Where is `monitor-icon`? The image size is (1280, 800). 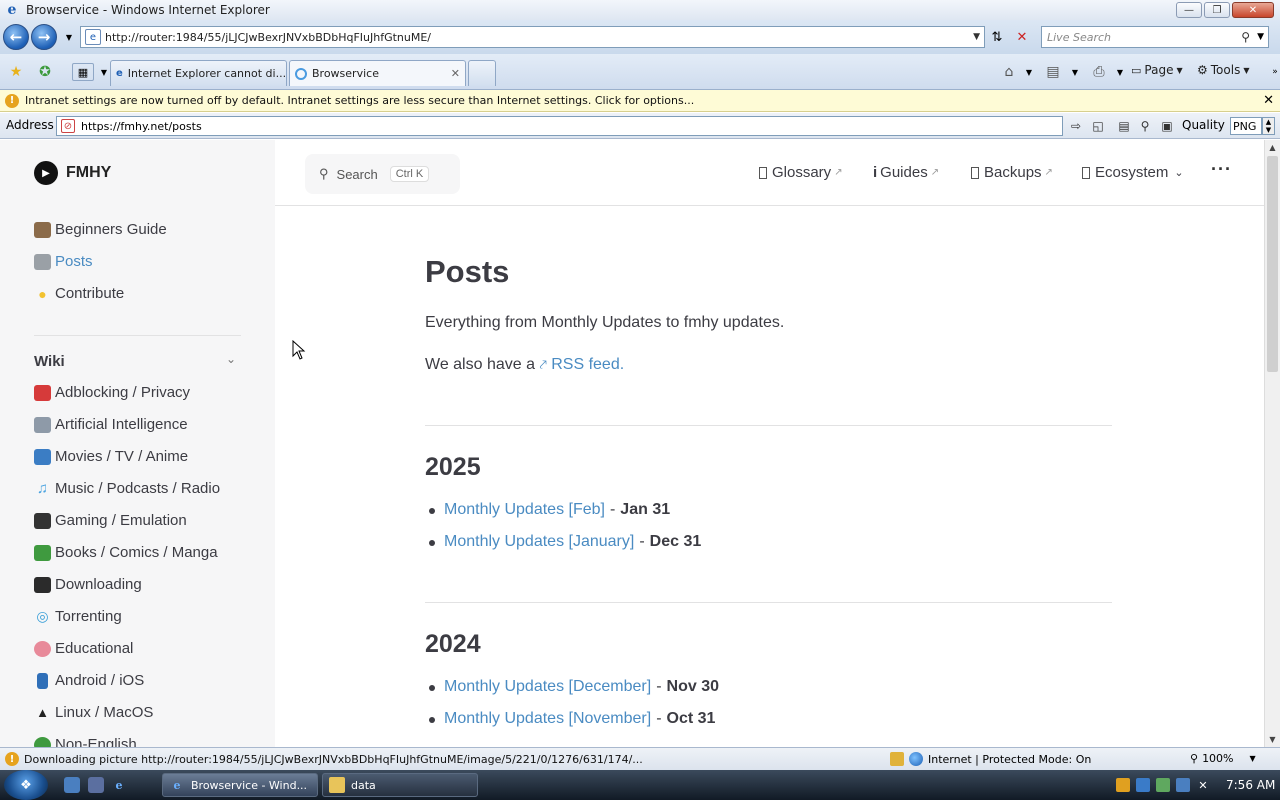 monitor-icon is located at coordinates (1163, 785).